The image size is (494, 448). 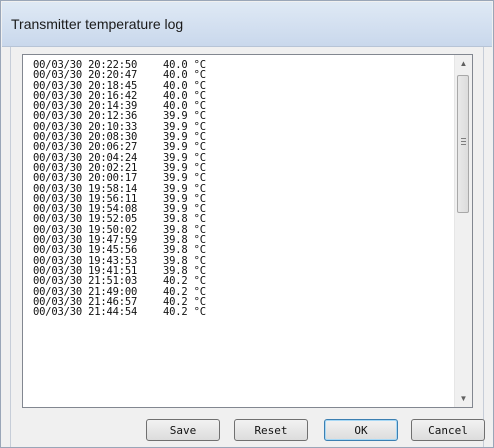 I want to click on log-line: 00/03/30 21:51:03 40.2 °C, so click(x=119, y=281).